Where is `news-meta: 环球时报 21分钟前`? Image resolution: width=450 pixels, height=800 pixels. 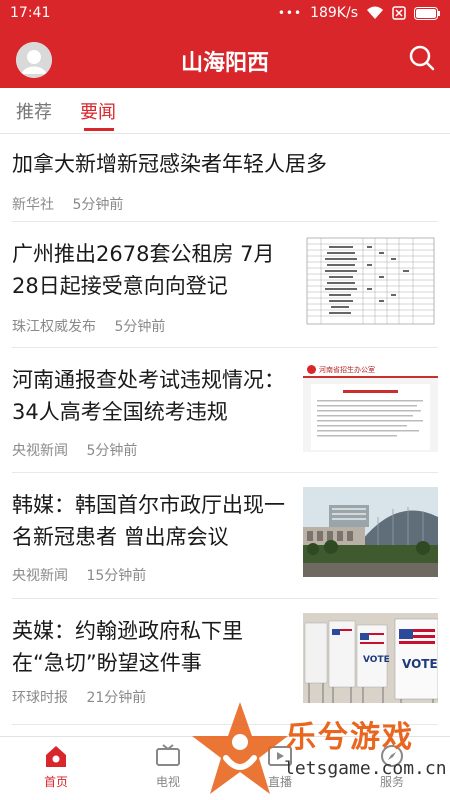 news-meta: 环球时报 21分钟前 is located at coordinates (79, 697).